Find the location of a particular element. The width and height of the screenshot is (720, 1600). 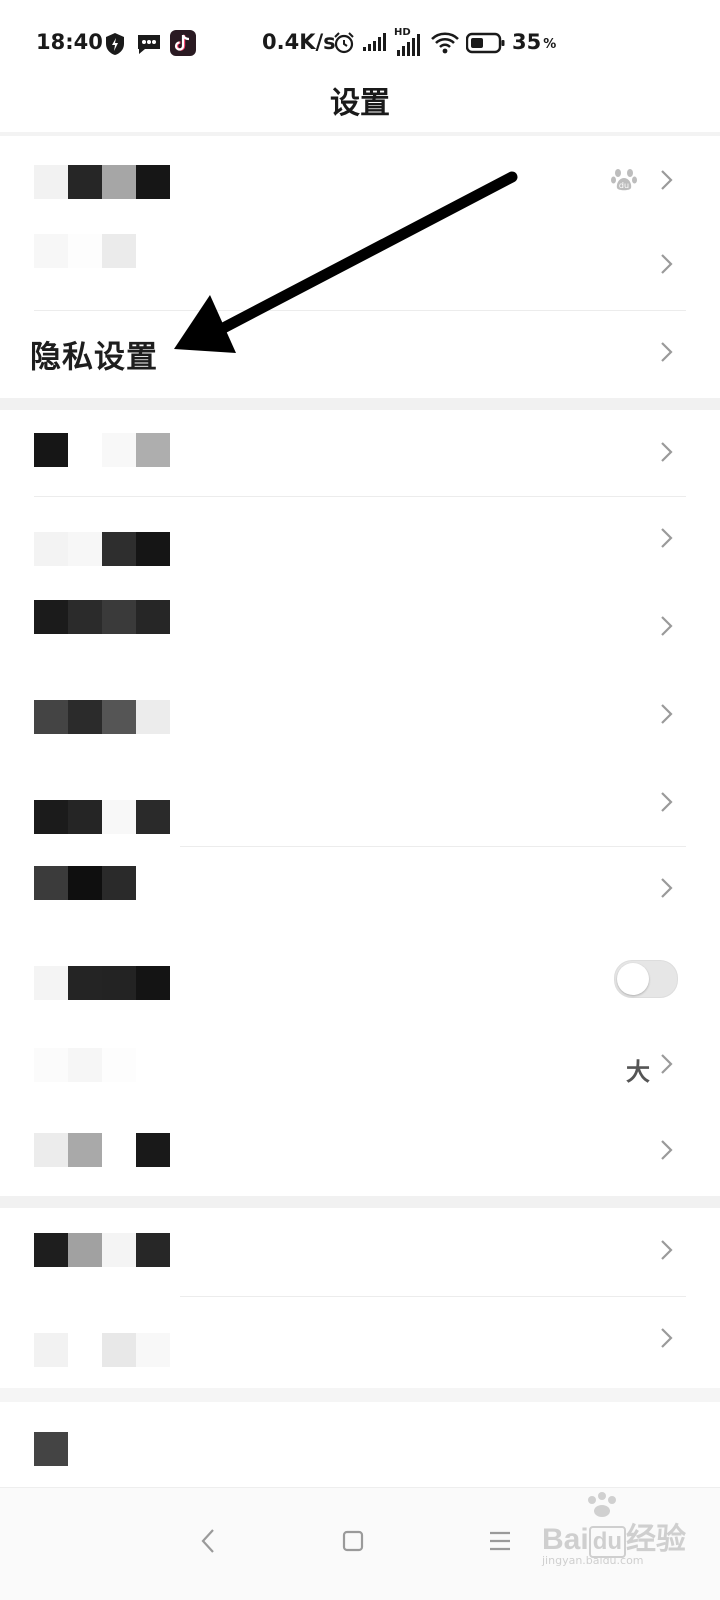

signal-icon is located at coordinates (375, 42).